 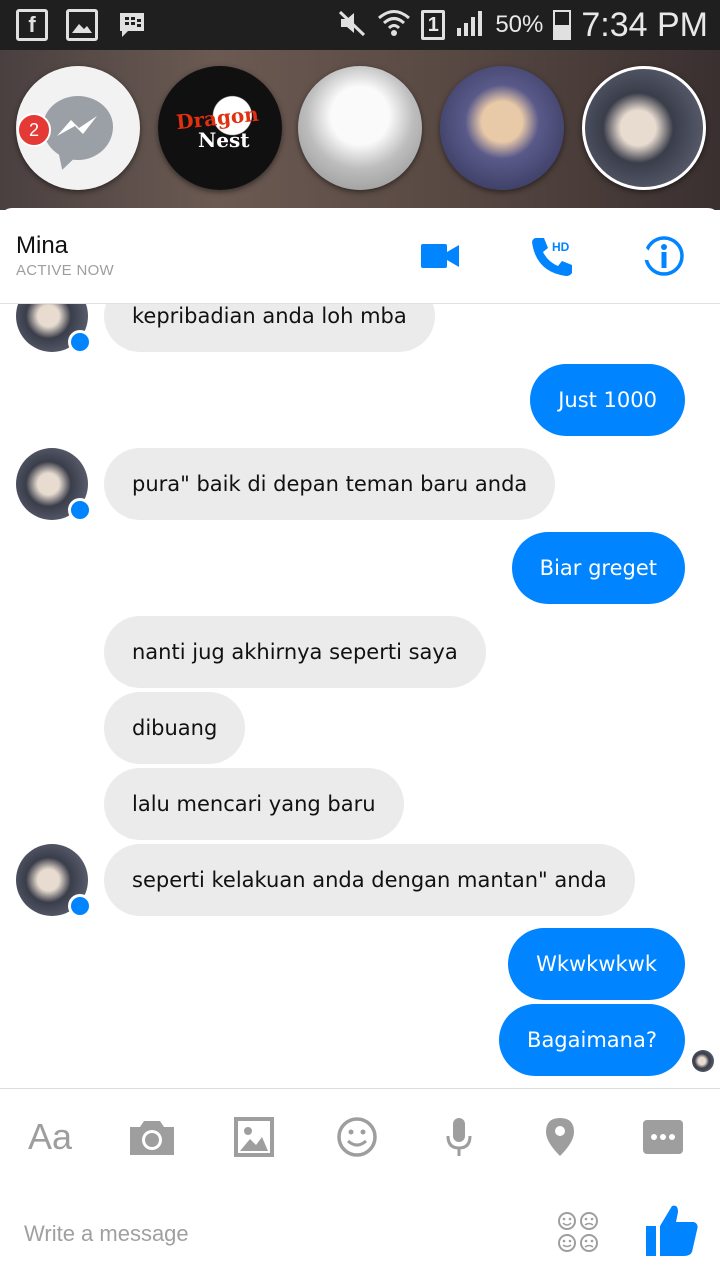 I want to click on image-notification-icon, so click(x=82, y=25).